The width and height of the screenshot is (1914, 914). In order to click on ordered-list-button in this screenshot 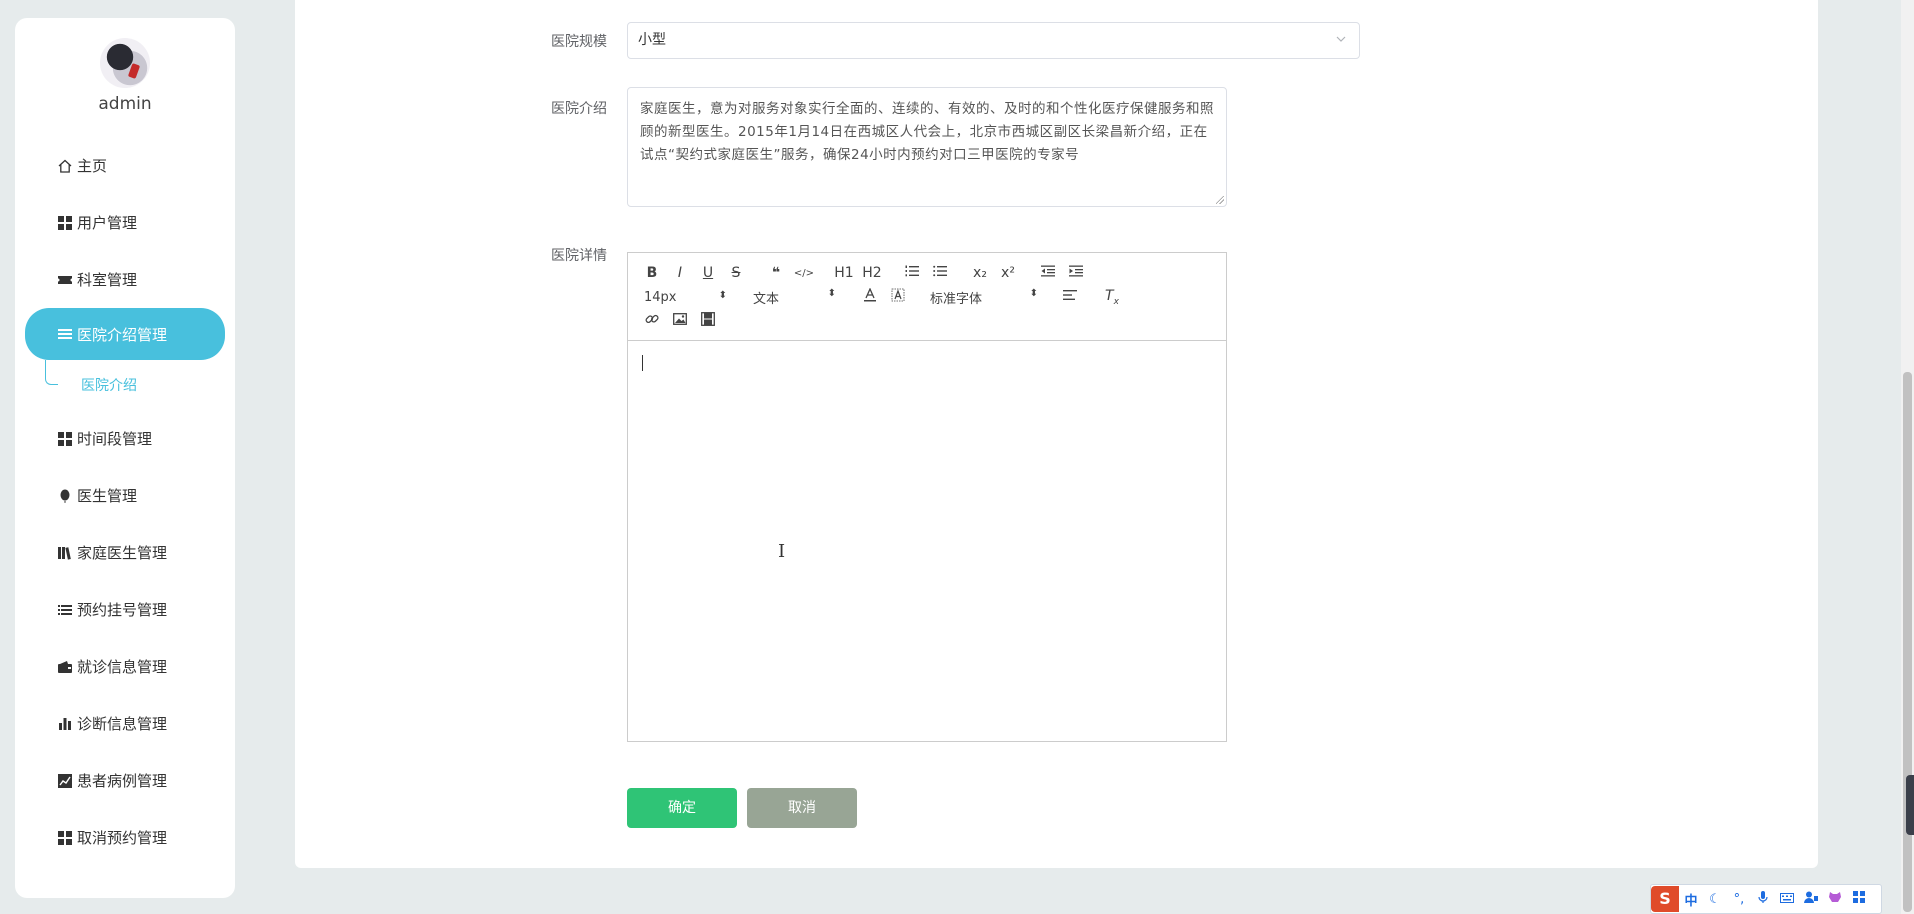, I will do `click(912, 273)`.